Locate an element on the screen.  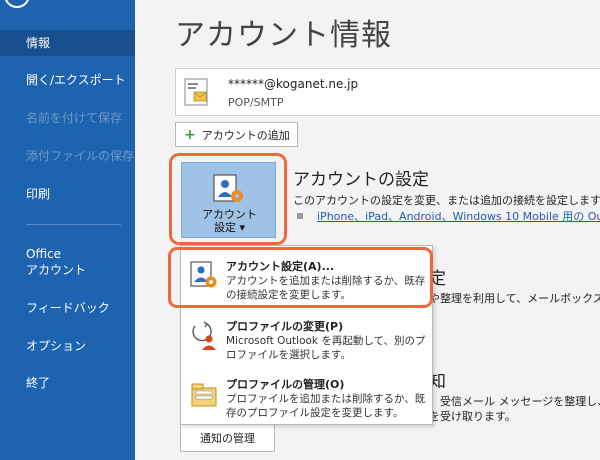
account-selector: ******@koganet.ne.jp POP/SMTP is located at coordinates (387, 92).